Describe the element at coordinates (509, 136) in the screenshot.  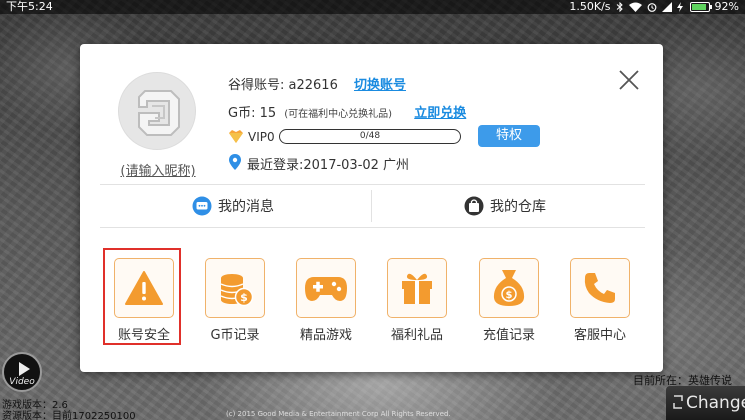
I see `privilege-button: 特权` at that location.